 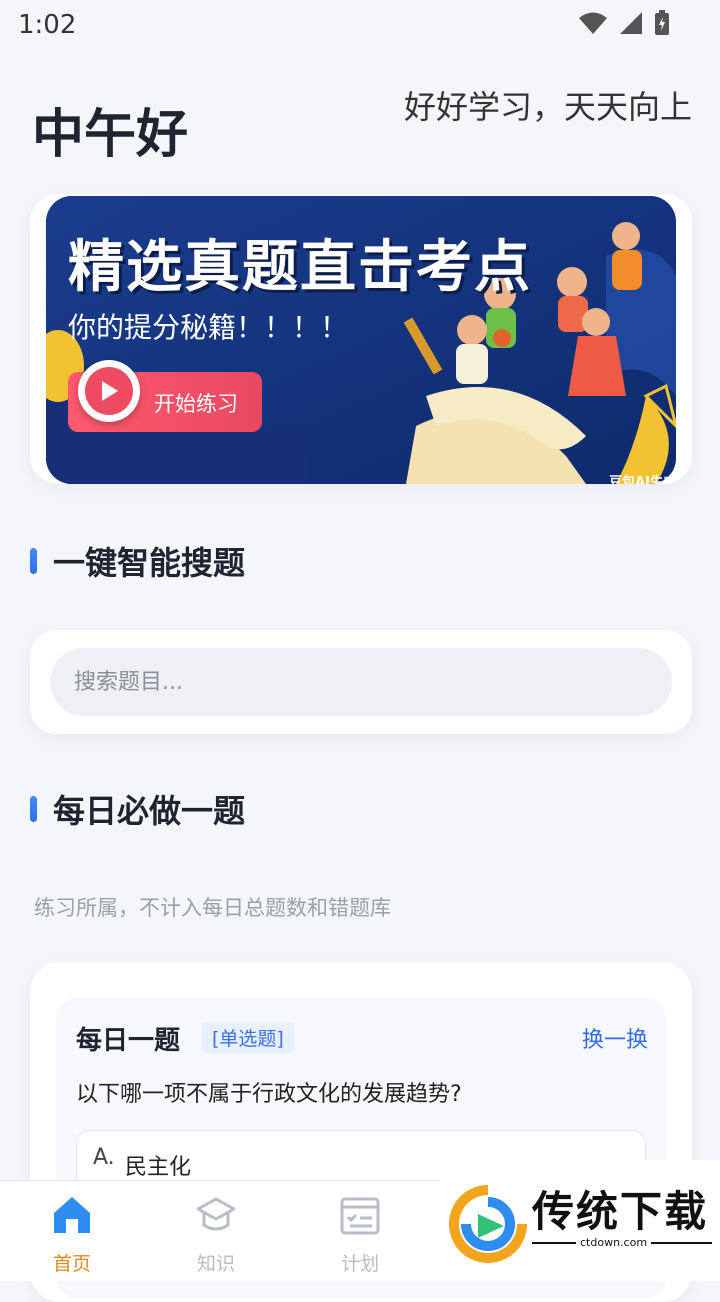 I want to click on ctdown-url: ctdown.com, so click(x=614, y=1242).